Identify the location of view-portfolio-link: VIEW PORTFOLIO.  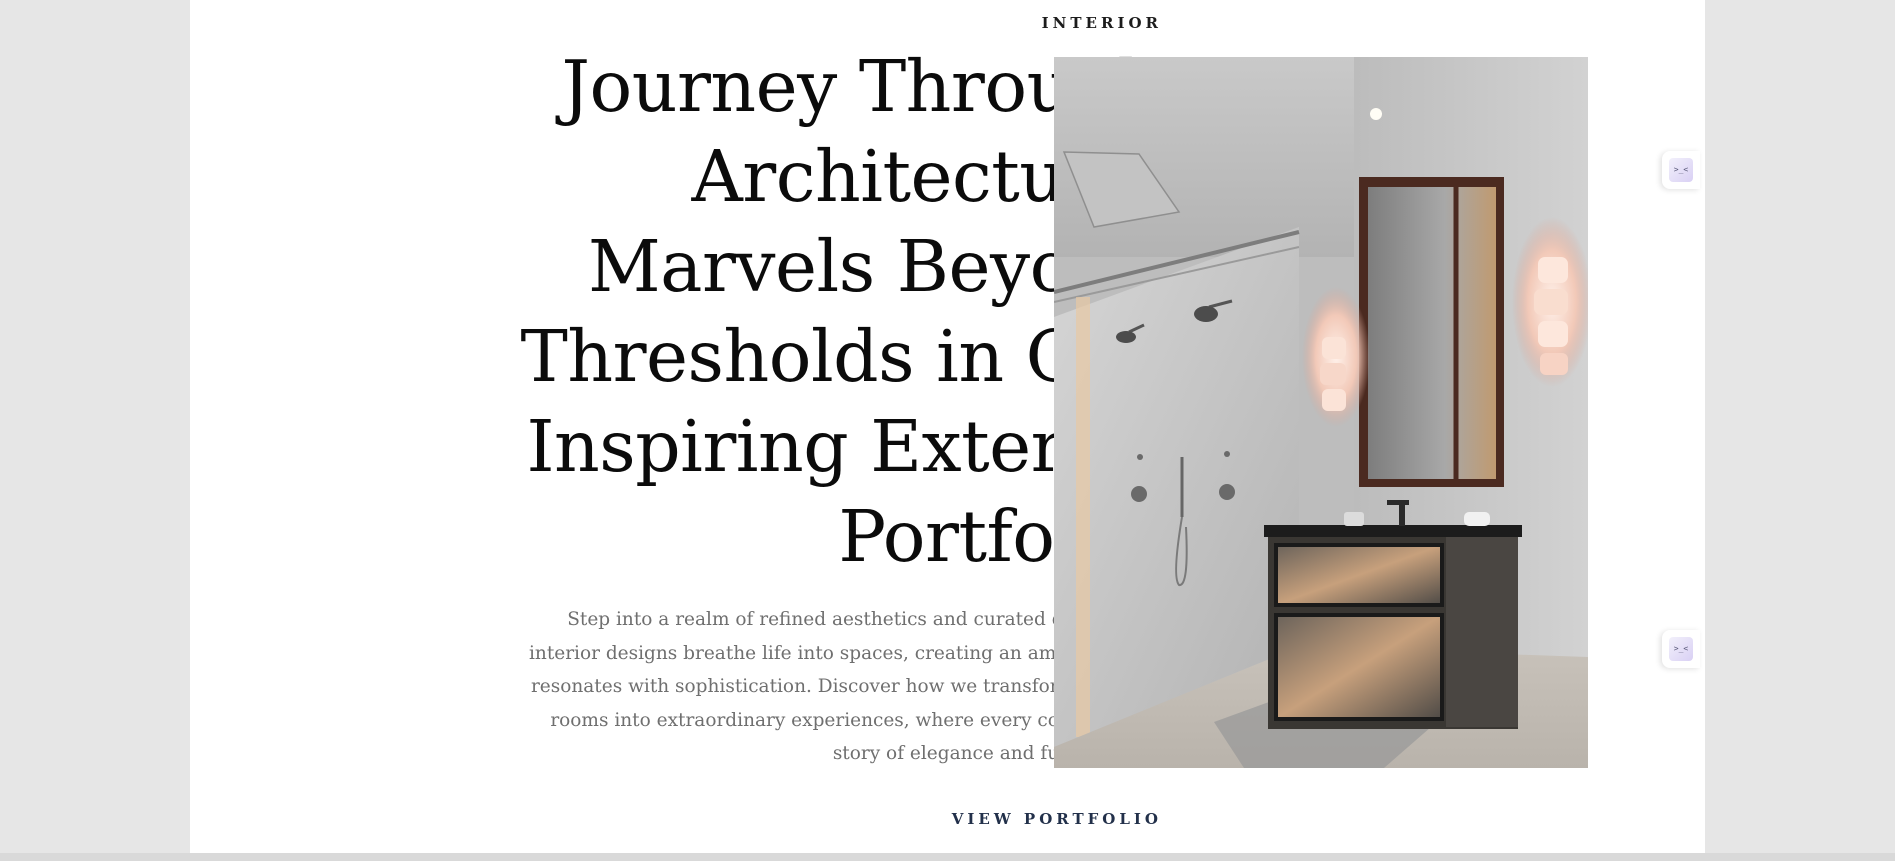
(1057, 819).